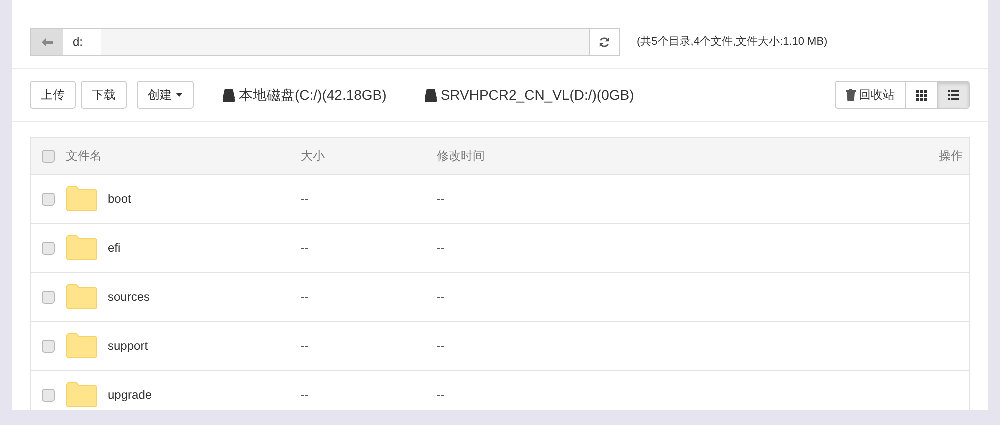 The height and width of the screenshot is (425, 1000). Describe the element at coordinates (84, 156) in the screenshot. I see `column-header: 文件名` at that location.